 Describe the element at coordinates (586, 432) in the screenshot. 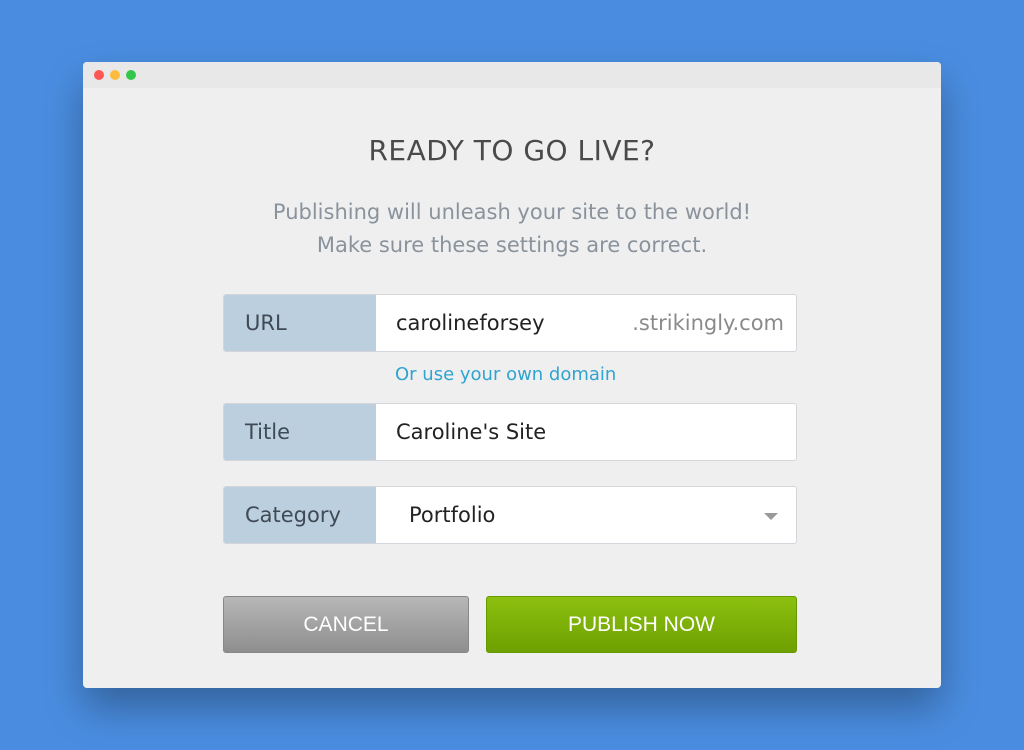

I see `title-input: Caroline's Site` at that location.